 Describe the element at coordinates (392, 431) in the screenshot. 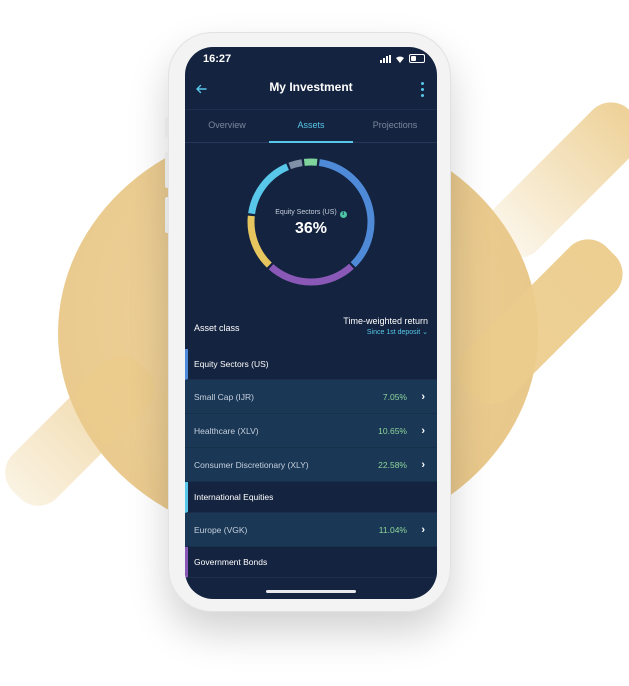

I see `asset-return: 10.65%` at that location.